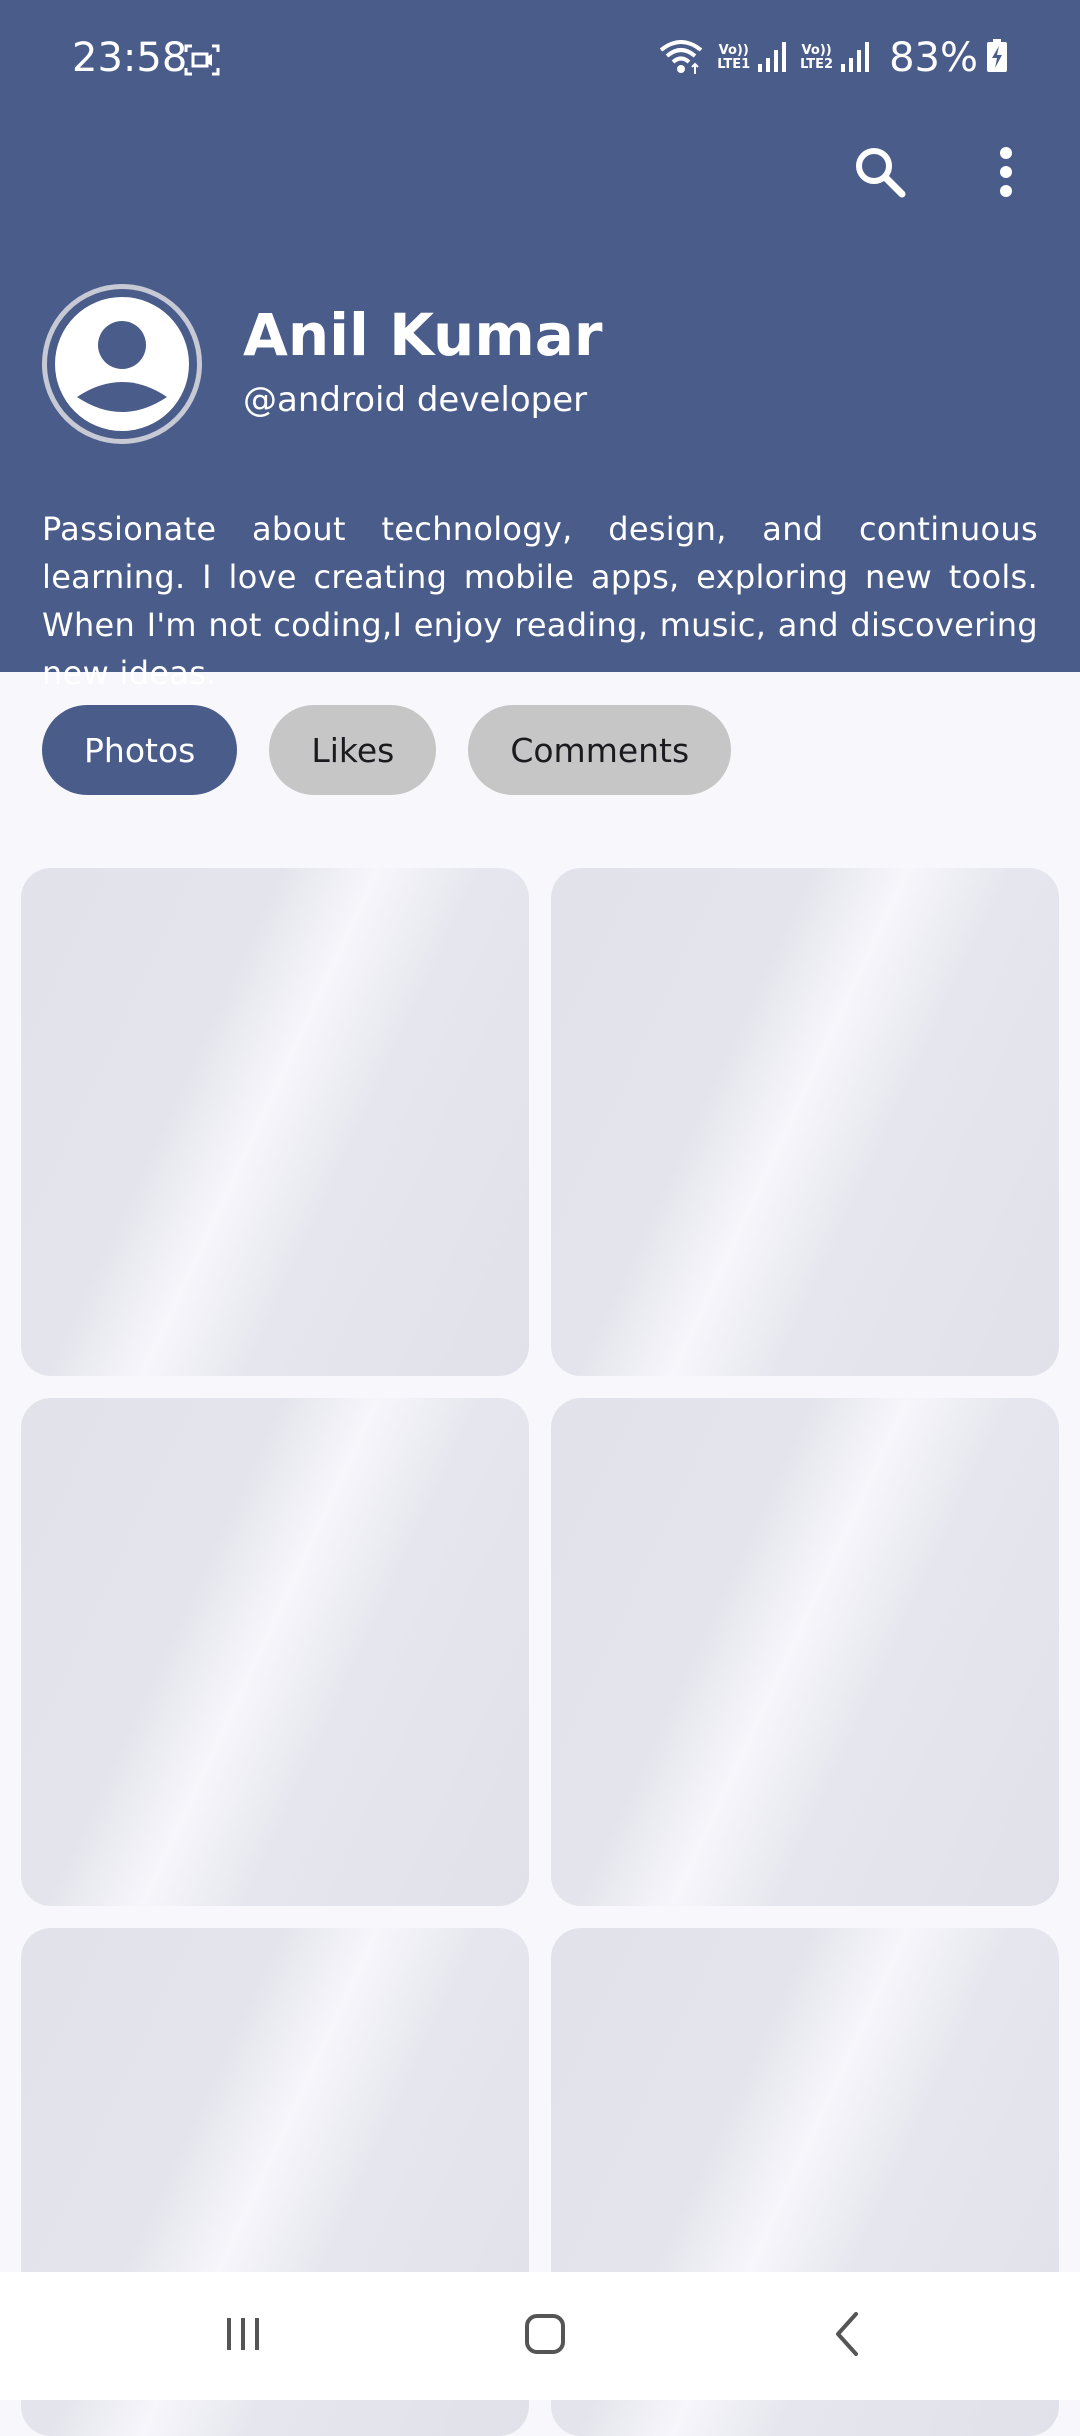  I want to click on search-button, so click(880, 172).